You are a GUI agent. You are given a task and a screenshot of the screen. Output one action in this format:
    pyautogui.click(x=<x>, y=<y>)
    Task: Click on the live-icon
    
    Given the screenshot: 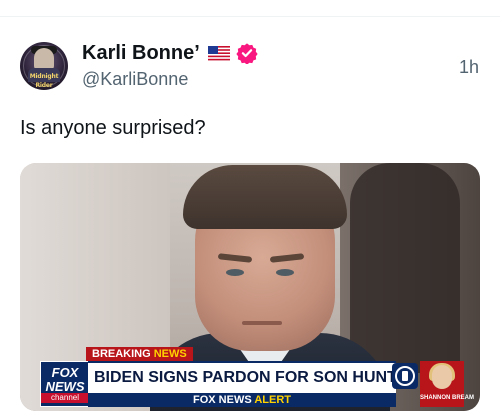 What is the action you would take?
    pyautogui.click(x=405, y=376)
    